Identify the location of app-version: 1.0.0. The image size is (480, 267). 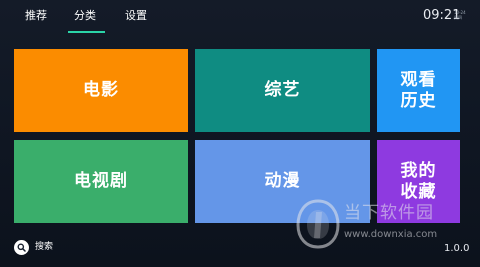
(457, 248).